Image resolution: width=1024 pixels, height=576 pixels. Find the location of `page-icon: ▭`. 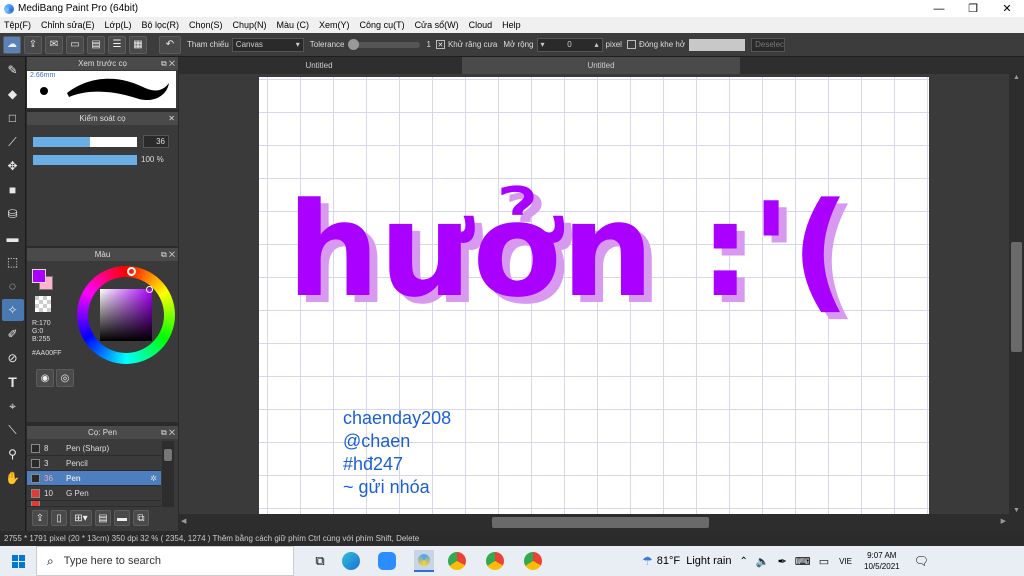

page-icon: ▭ is located at coordinates (75, 44).